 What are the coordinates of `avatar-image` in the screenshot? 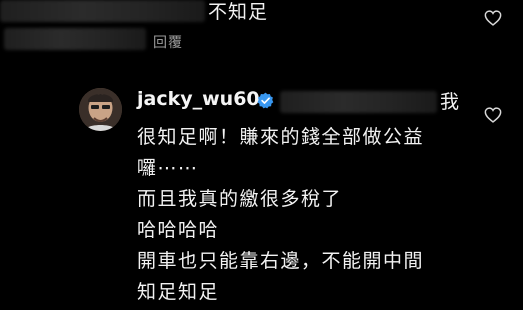 It's located at (100, 109).